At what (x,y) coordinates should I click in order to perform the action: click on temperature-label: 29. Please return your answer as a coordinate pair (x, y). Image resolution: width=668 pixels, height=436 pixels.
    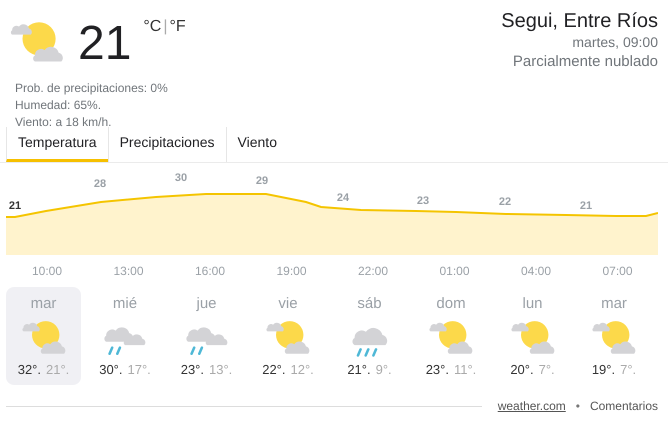
    Looking at the image, I should click on (262, 181).